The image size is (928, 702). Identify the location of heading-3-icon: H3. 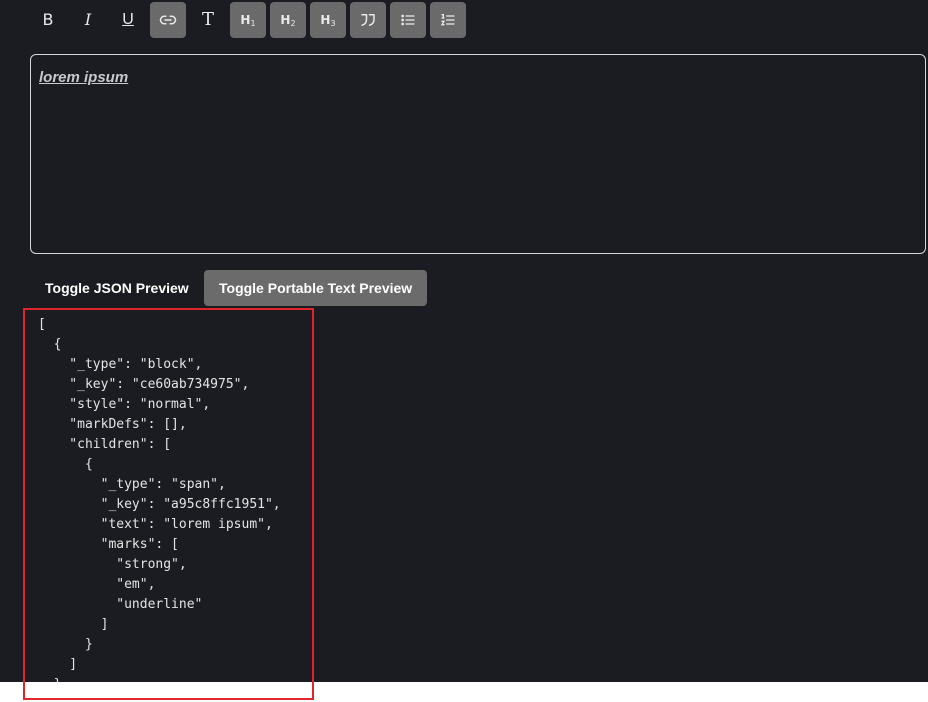
(327, 20).